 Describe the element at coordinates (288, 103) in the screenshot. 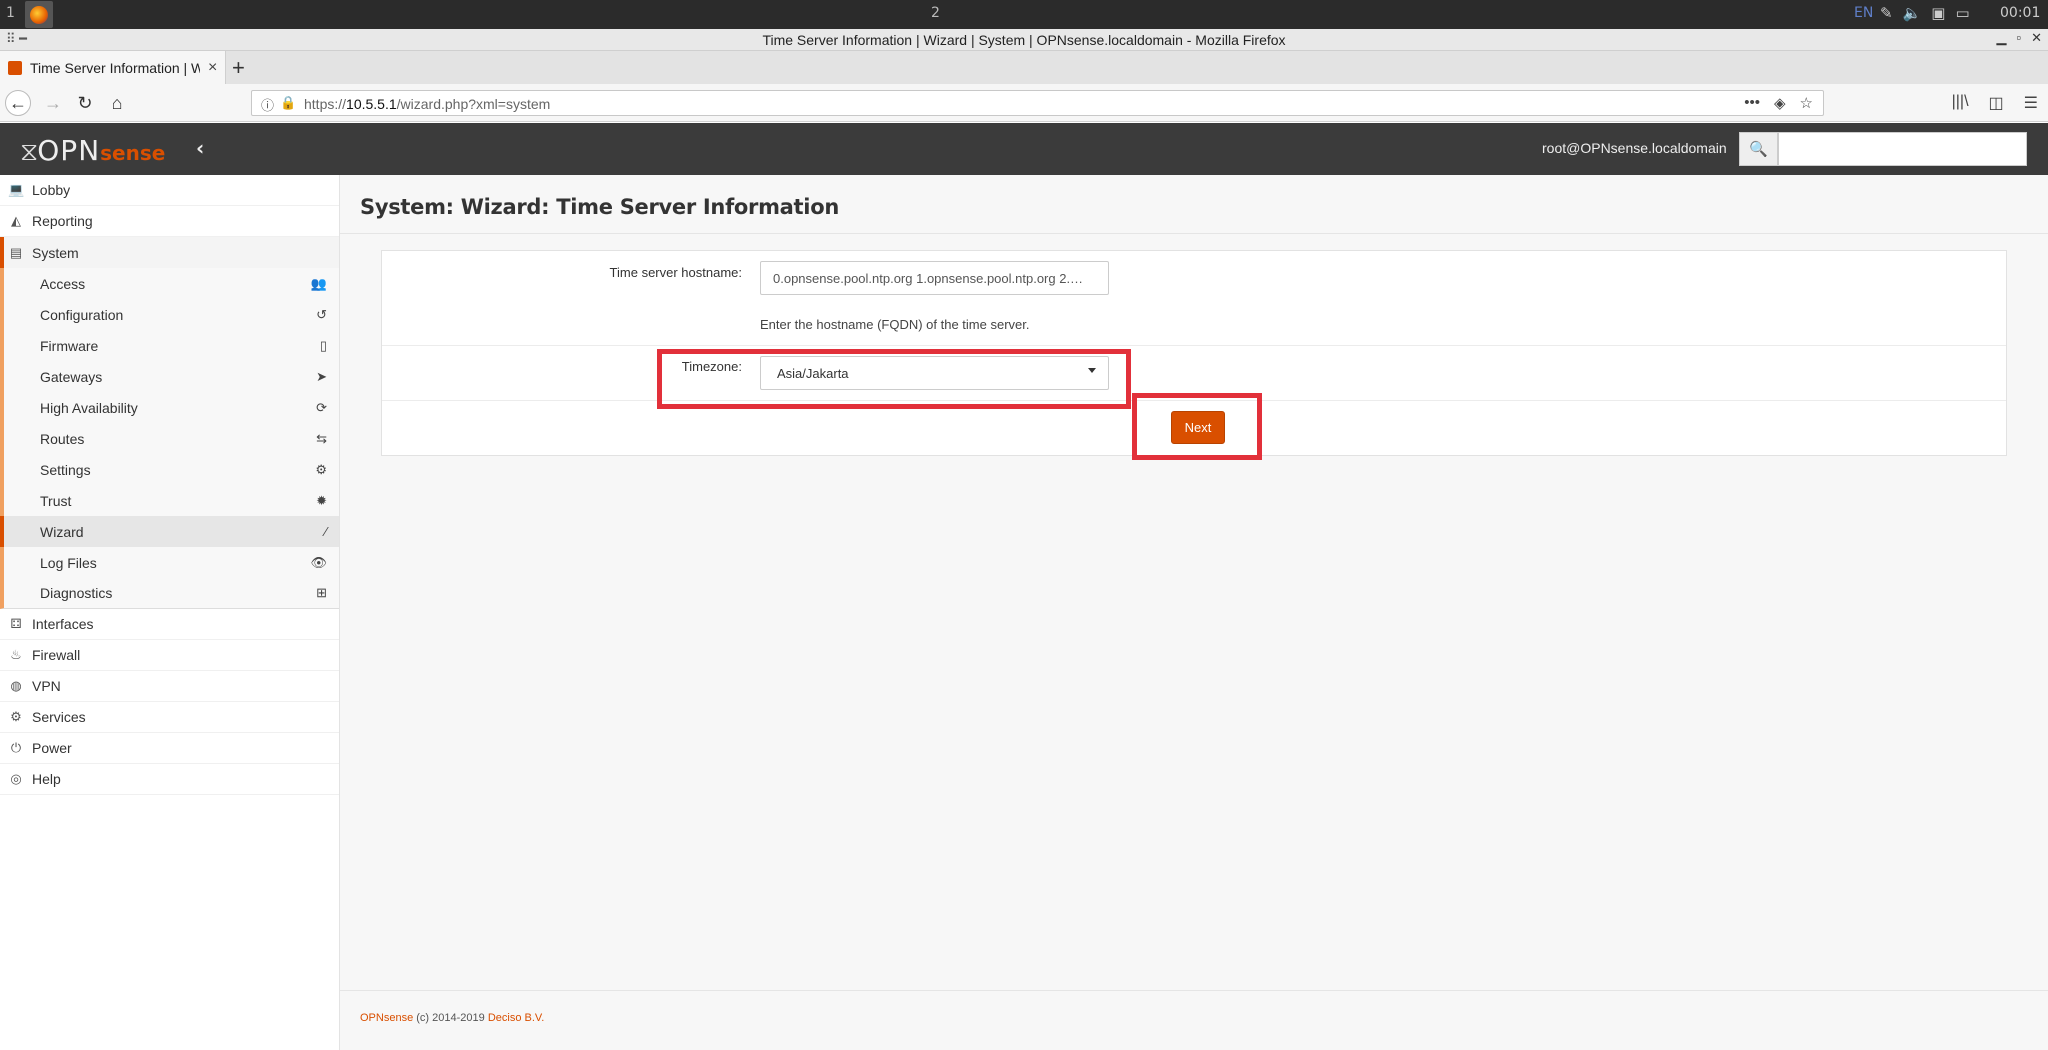

I see `insecure-lock-icon: 🔒` at that location.